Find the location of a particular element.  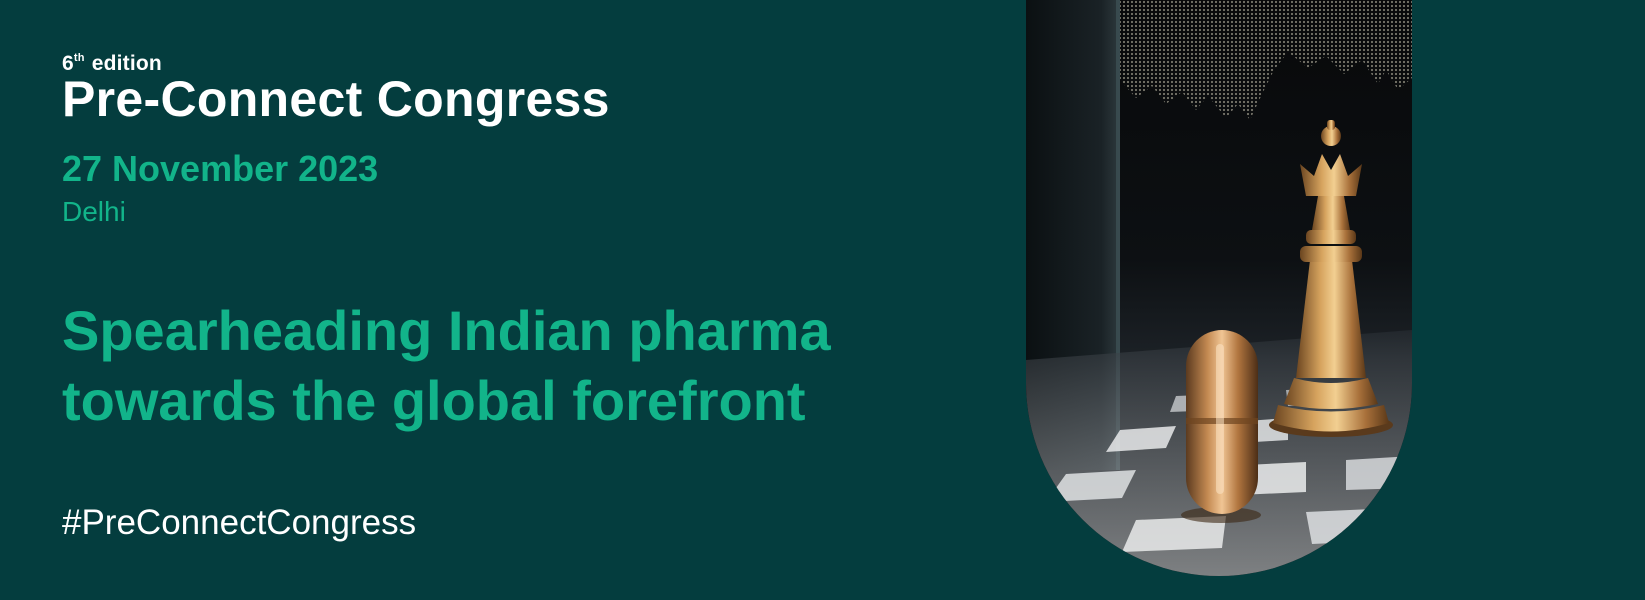

event-date: 27 November 2023 is located at coordinates (220, 168).